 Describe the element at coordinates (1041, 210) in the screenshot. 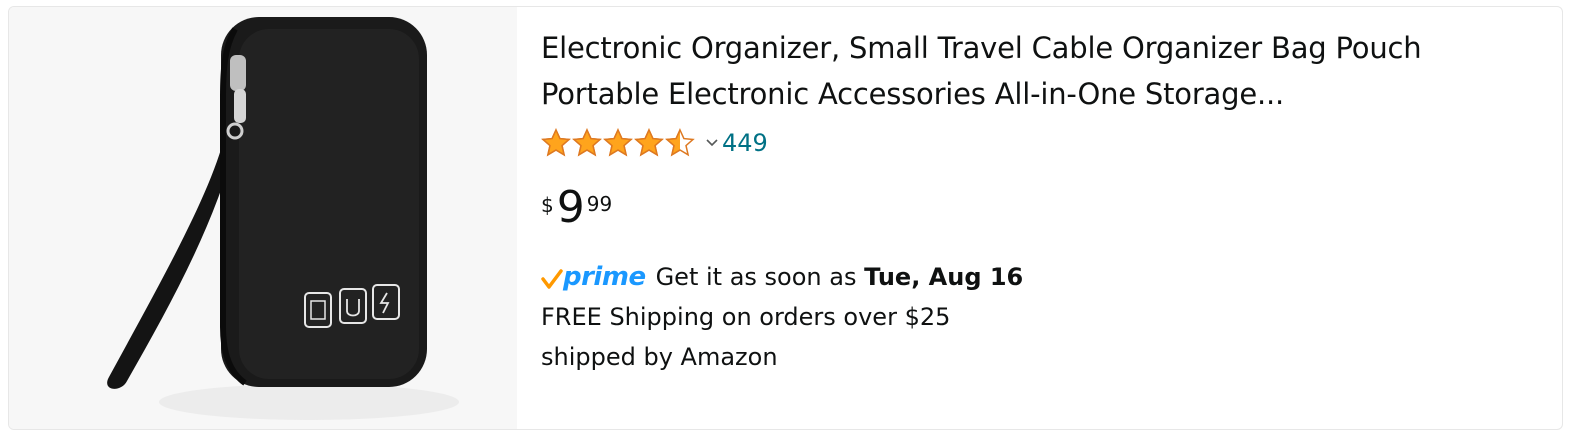

I see `price: $ 9 99` at that location.